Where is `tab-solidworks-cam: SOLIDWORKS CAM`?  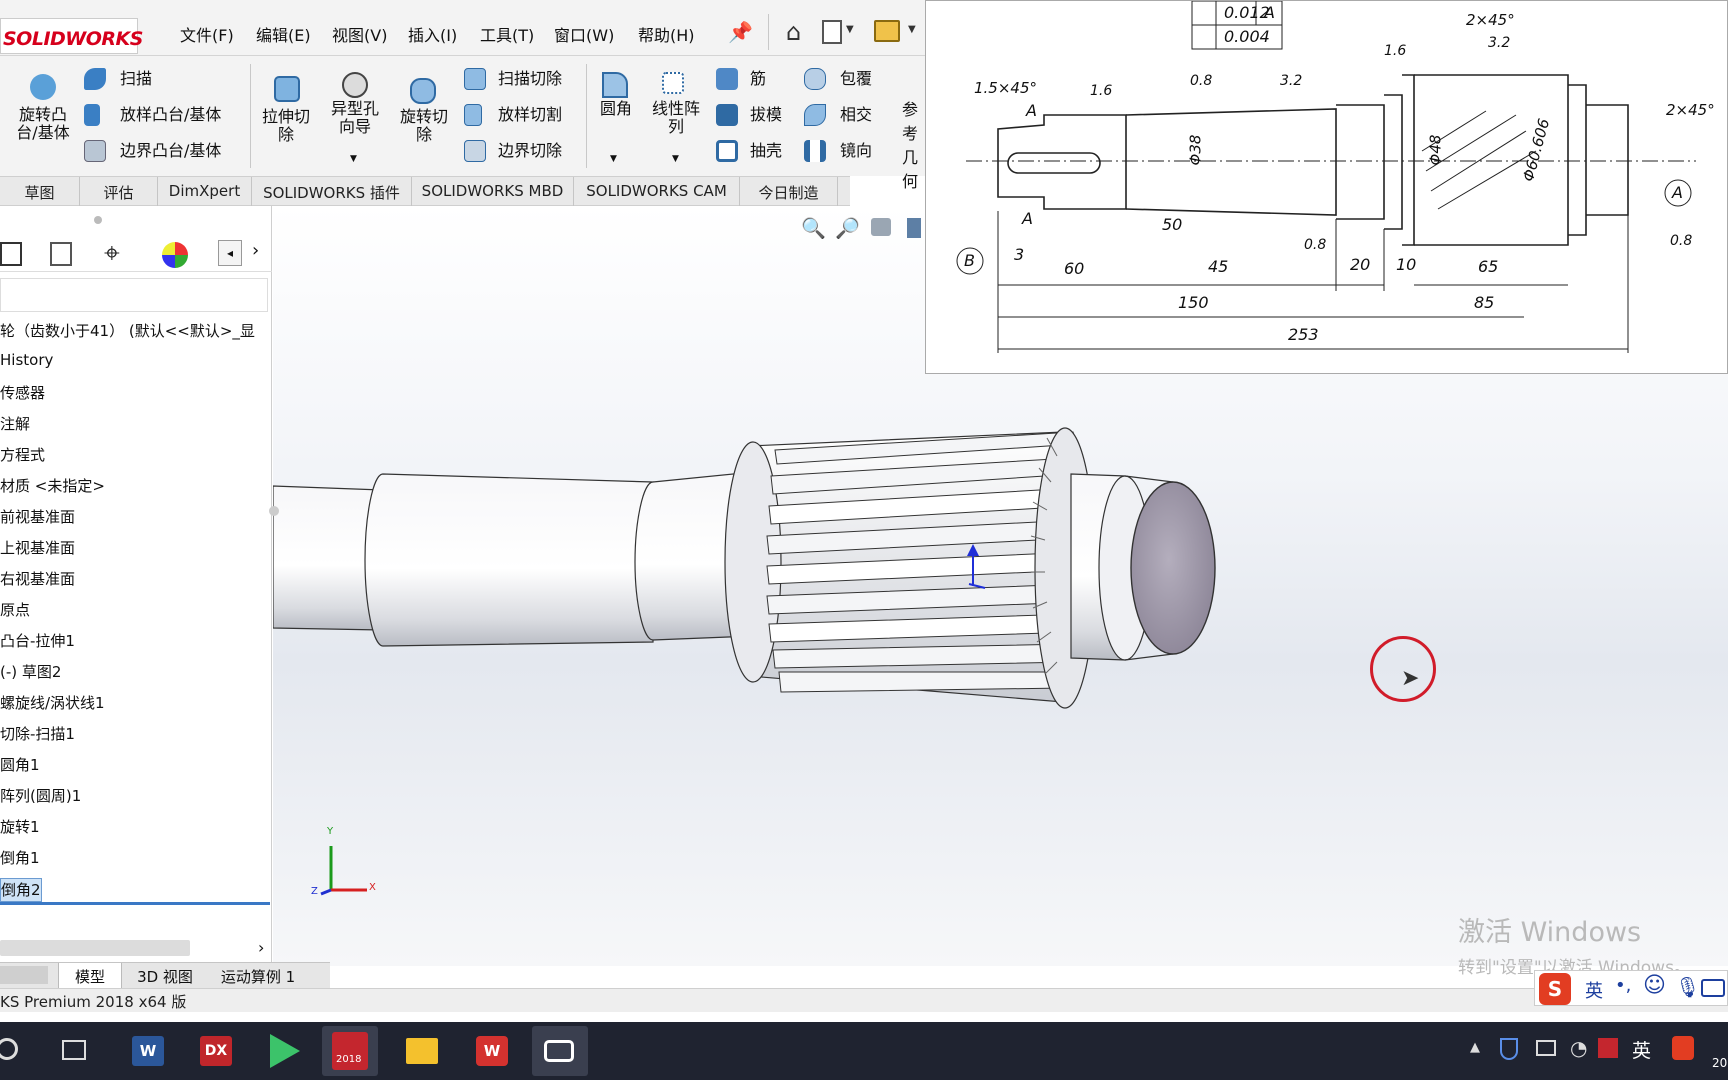 tab-solidworks-cam: SOLIDWORKS CAM is located at coordinates (657, 191).